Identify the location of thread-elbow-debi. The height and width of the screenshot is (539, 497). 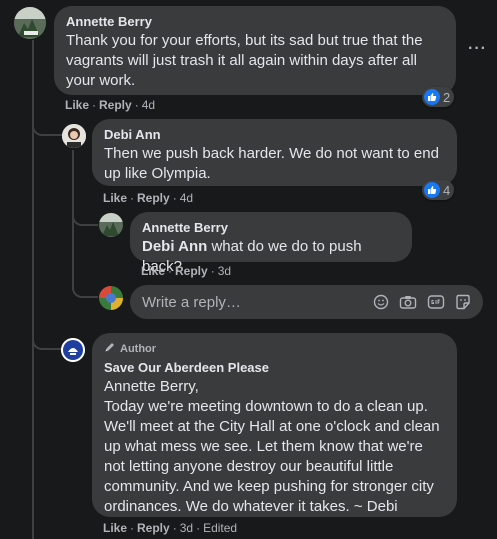
(47, 126).